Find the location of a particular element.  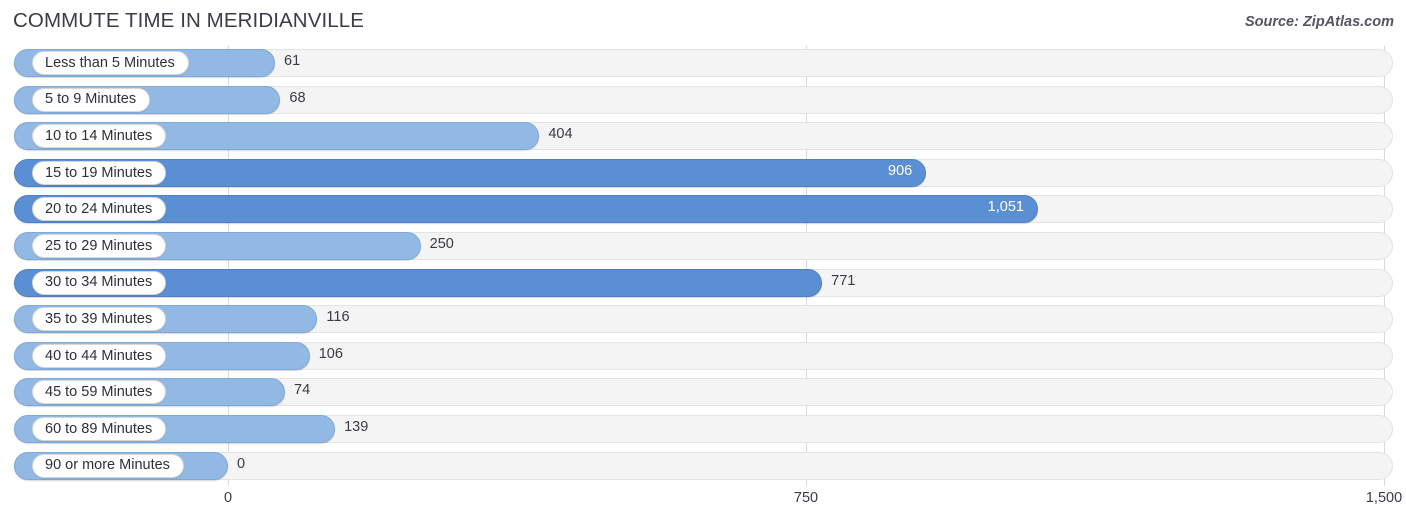

category-label-pill: 90 or more Minutes is located at coordinates (108, 465).